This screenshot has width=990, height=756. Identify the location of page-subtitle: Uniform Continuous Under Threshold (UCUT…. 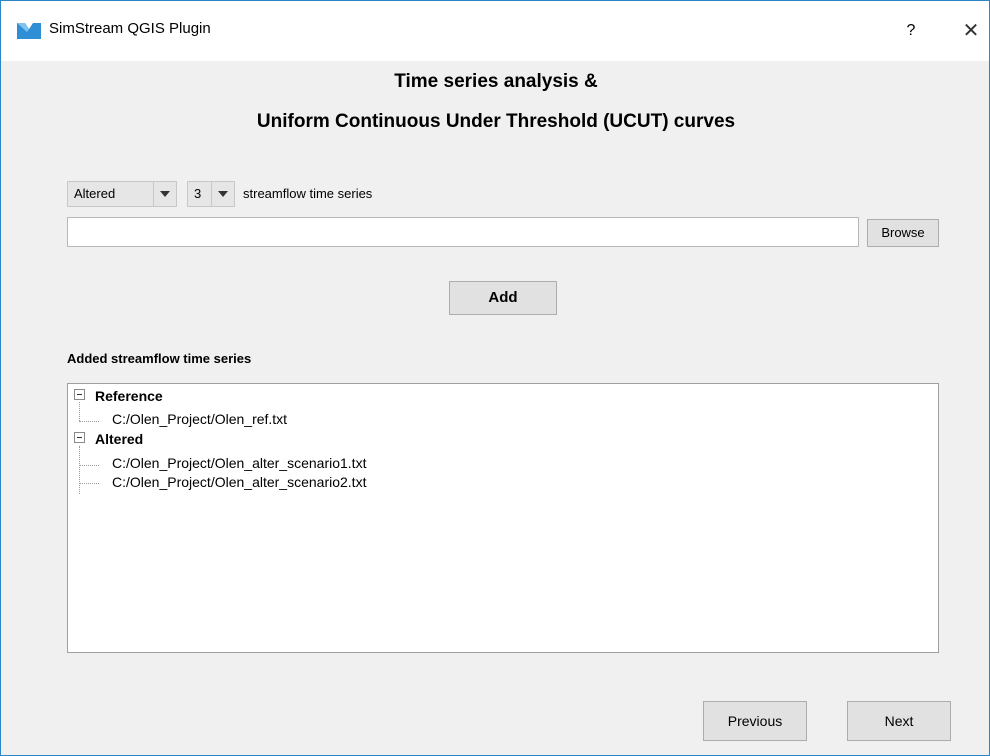
(496, 121).